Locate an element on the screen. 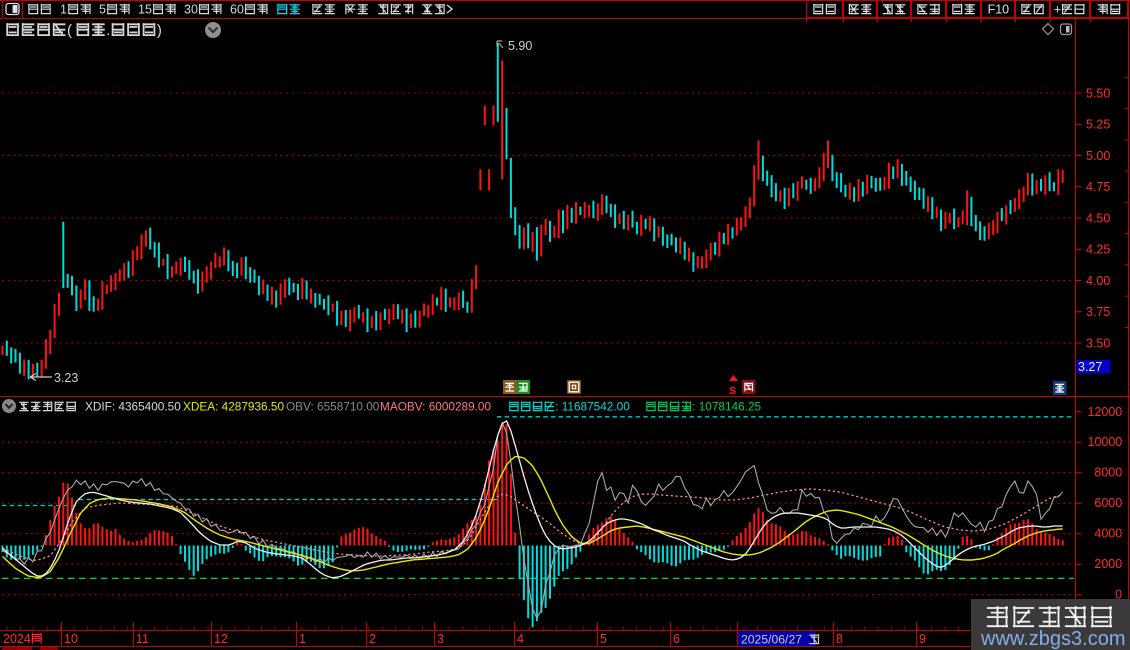  svg-text: 3 is located at coordinates (440, 639).